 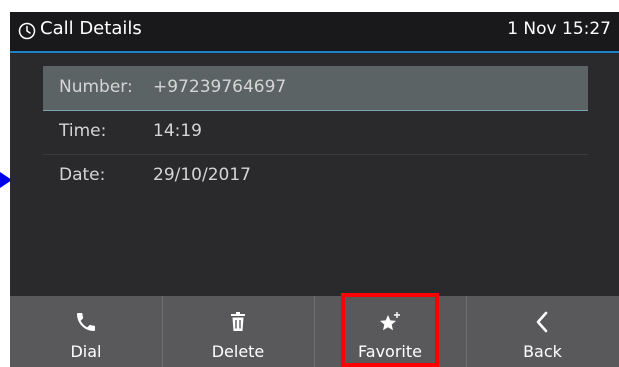 What do you see at coordinates (220, 87) in the screenshot?
I see `detail-value: +97239764697` at bounding box center [220, 87].